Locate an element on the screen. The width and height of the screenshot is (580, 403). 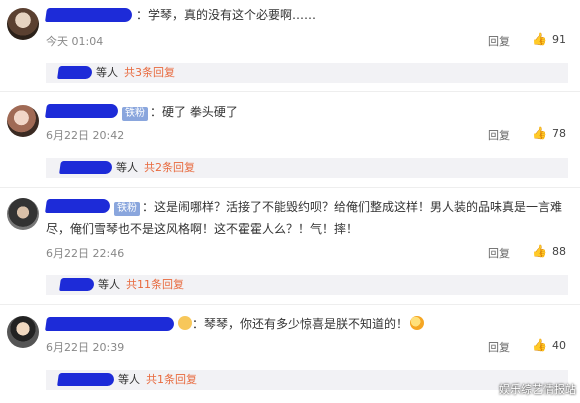
like-count: 88 is located at coordinates (559, 251).